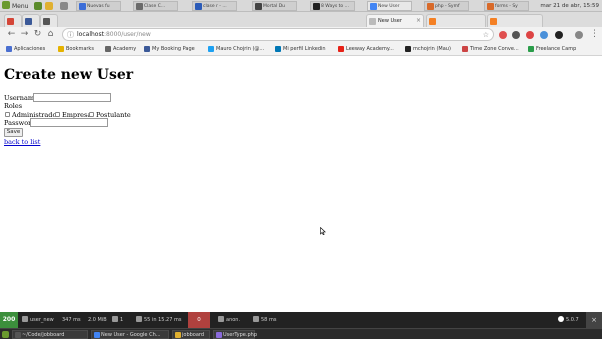 This screenshot has width=602, height=340. I want to click on timing-item: 58 ms, so click(264, 320).